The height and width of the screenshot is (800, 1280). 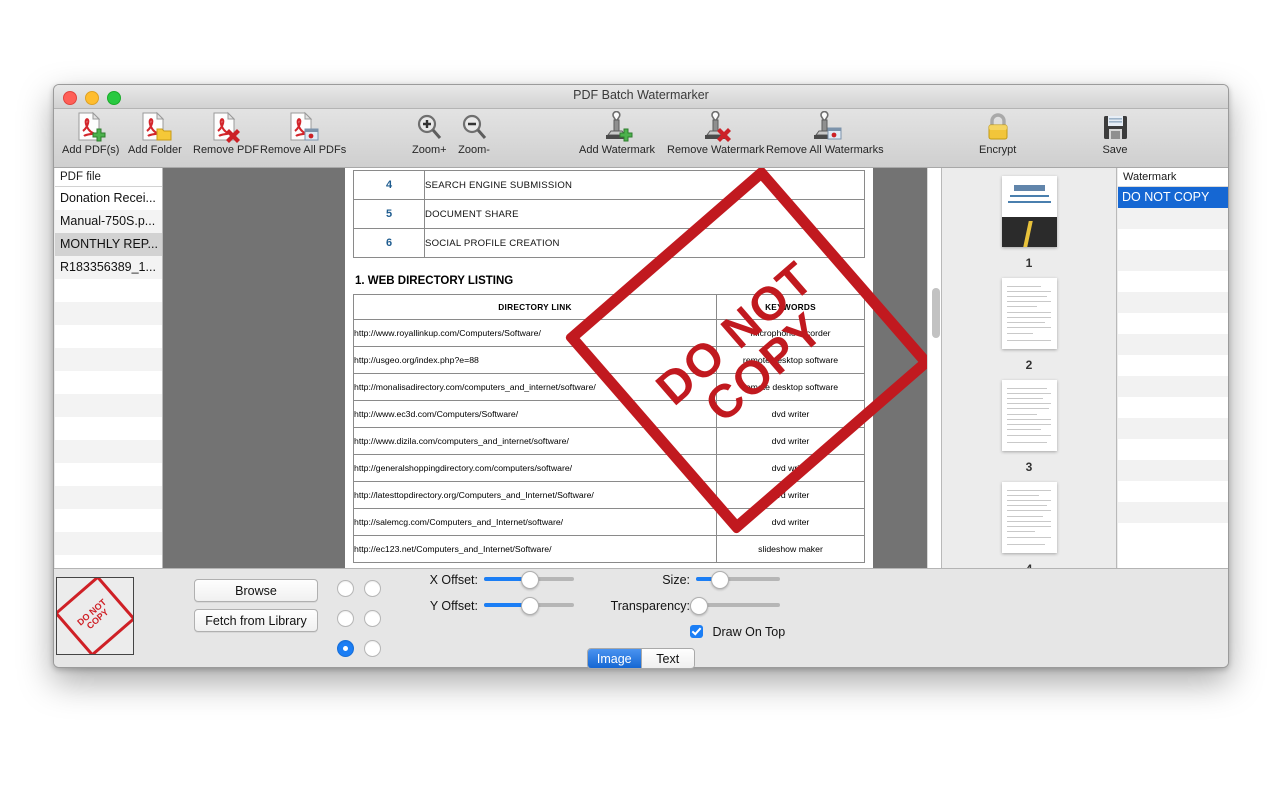 I want to click on add-pdf-icon, so click(x=90, y=127).